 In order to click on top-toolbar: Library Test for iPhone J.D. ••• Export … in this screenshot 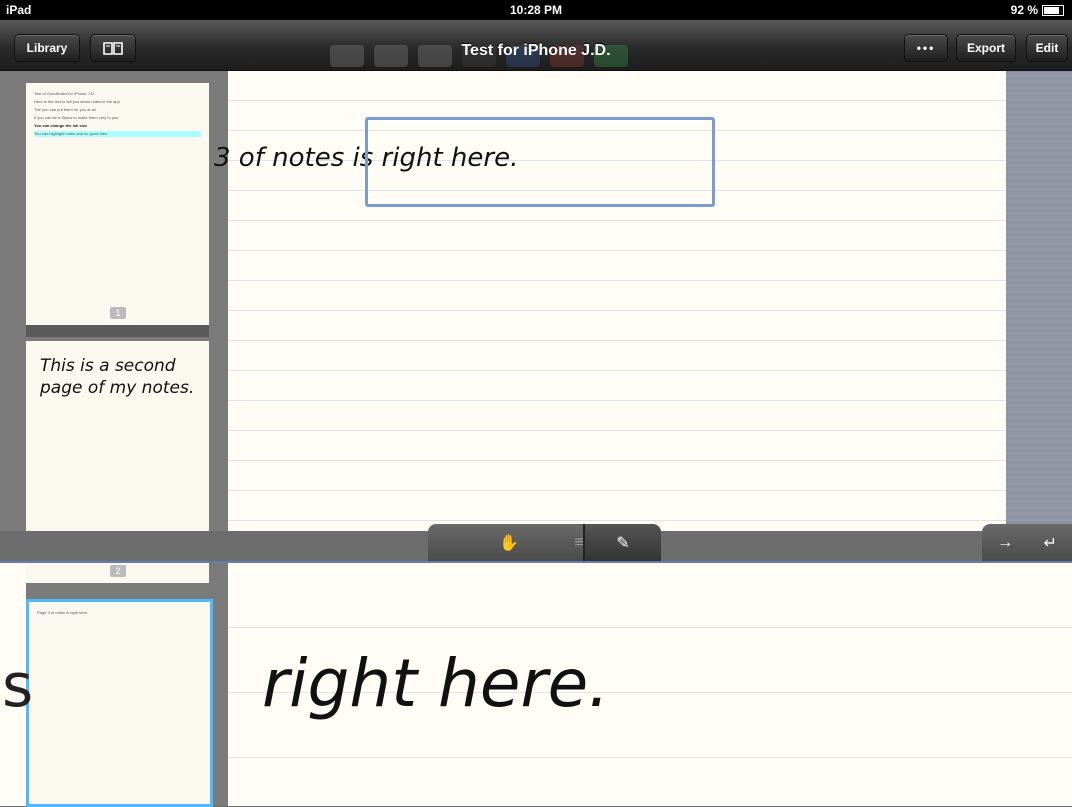, I will do `click(536, 45)`.